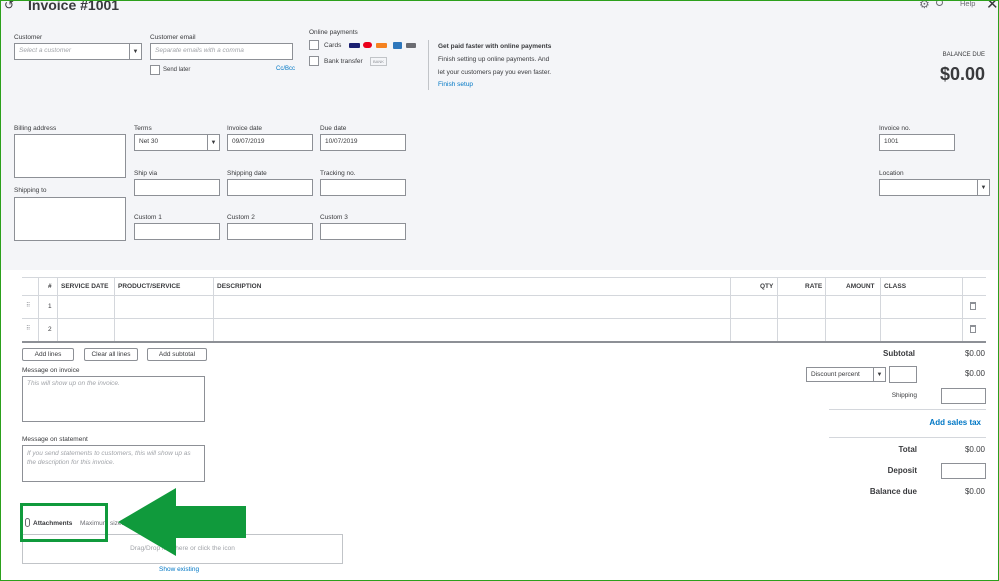 This screenshot has width=999, height=581. What do you see at coordinates (891, 173) in the screenshot?
I see `location-label: Location` at bounding box center [891, 173].